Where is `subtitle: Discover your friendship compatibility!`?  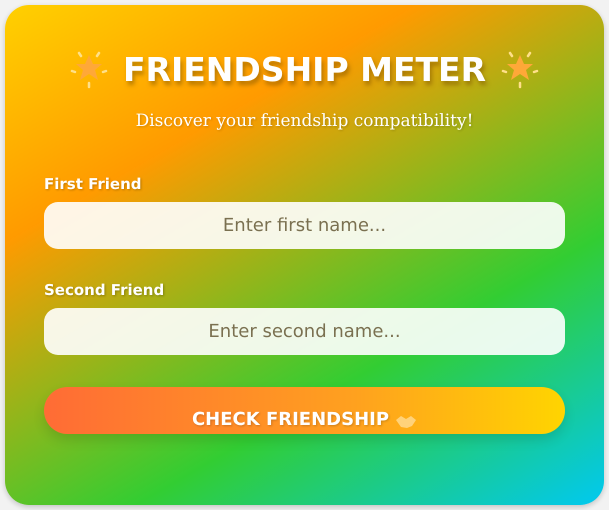
subtitle: Discover your friendship compatibility! is located at coordinates (304, 121).